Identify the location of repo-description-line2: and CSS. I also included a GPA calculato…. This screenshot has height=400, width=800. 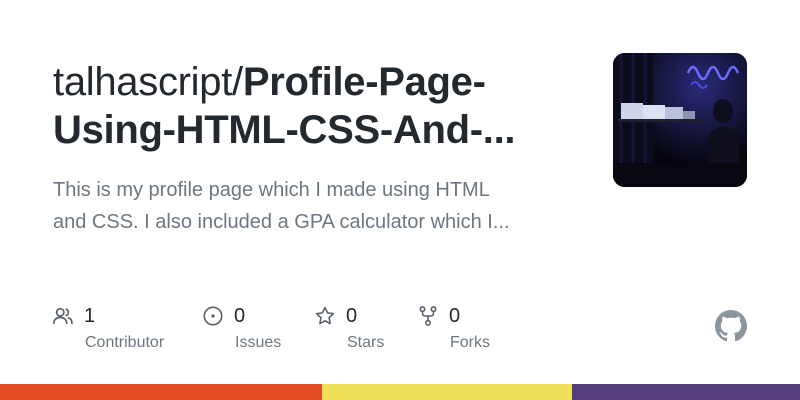
(281, 222).